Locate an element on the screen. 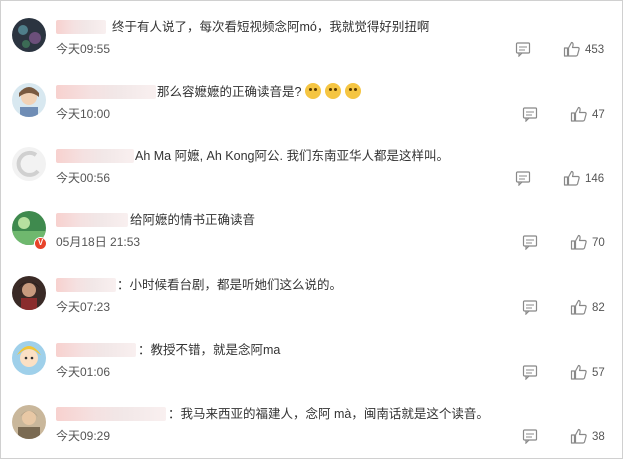  comment-time: 今天01:06 is located at coordinates (83, 372).